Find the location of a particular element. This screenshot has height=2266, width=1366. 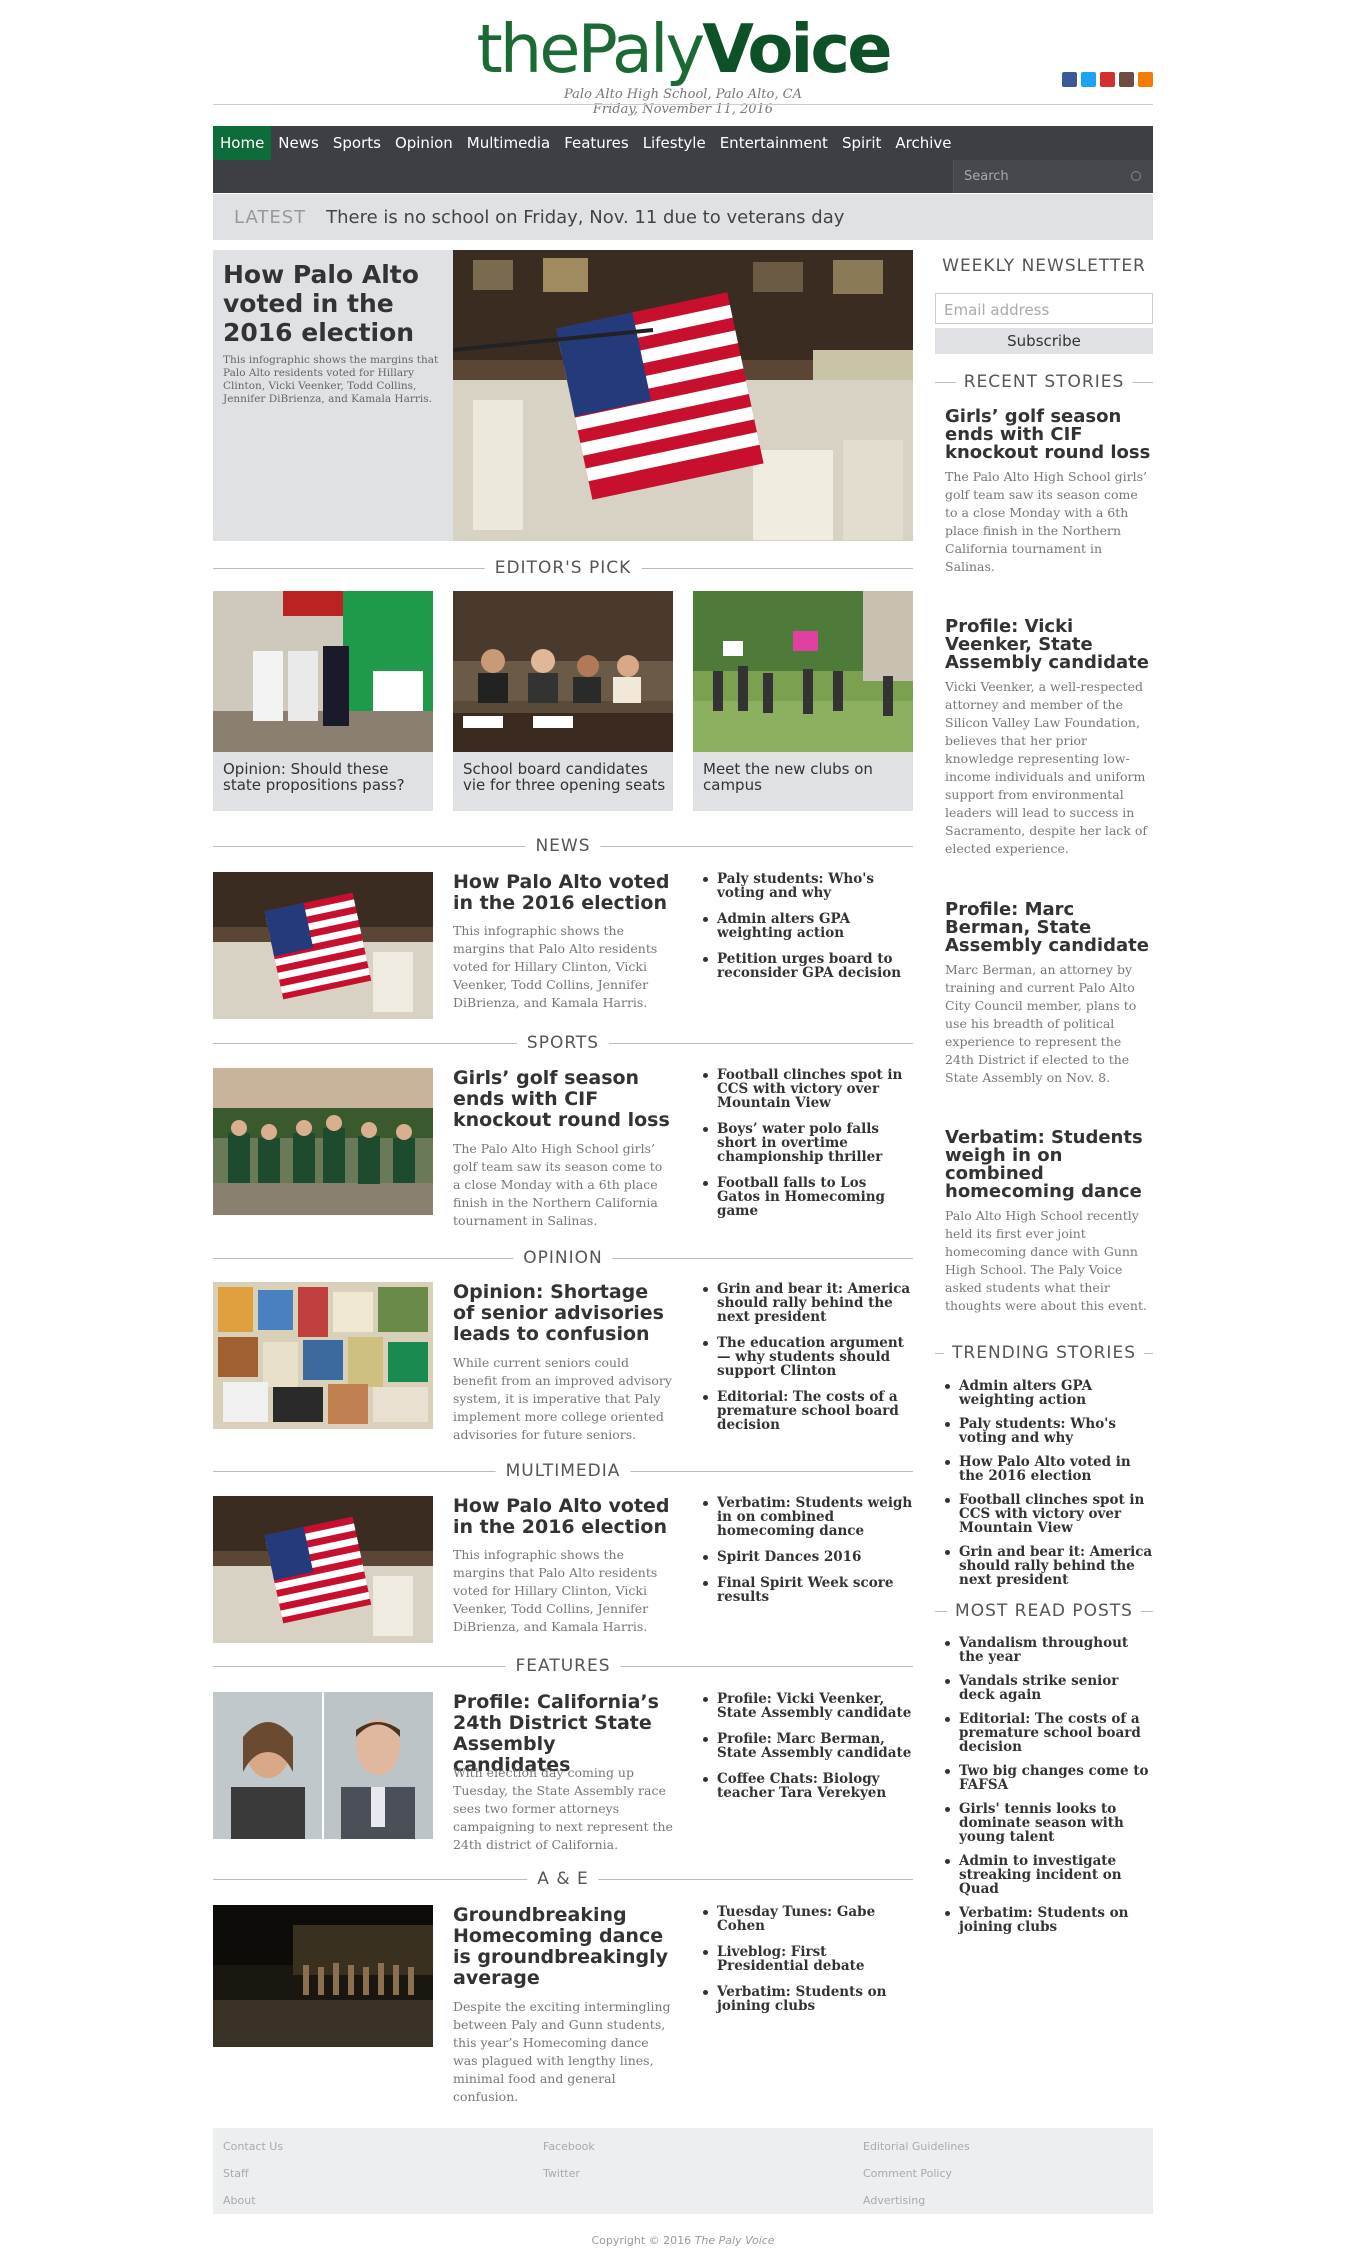

footer-link-twitter: Twitter is located at coordinates (561, 2173).